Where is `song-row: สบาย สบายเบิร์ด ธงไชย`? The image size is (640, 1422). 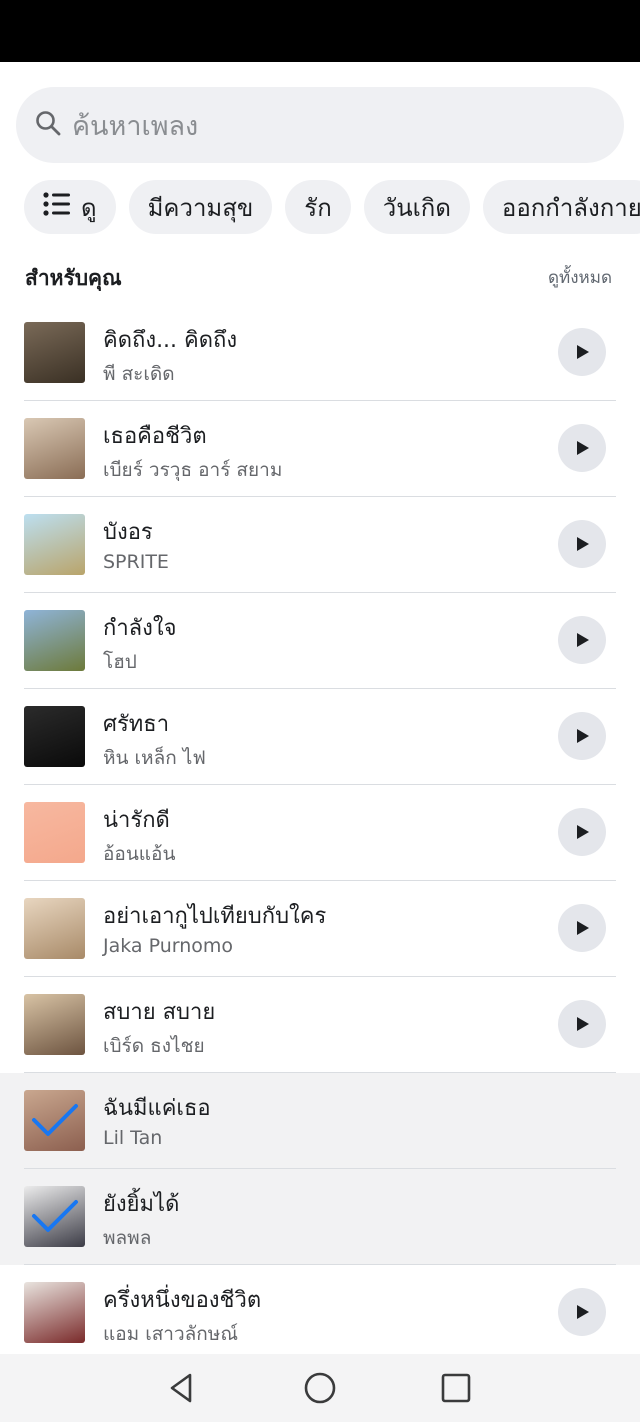
song-row: สบาย สบายเบิร์ด ธงไชย is located at coordinates (320, 1025).